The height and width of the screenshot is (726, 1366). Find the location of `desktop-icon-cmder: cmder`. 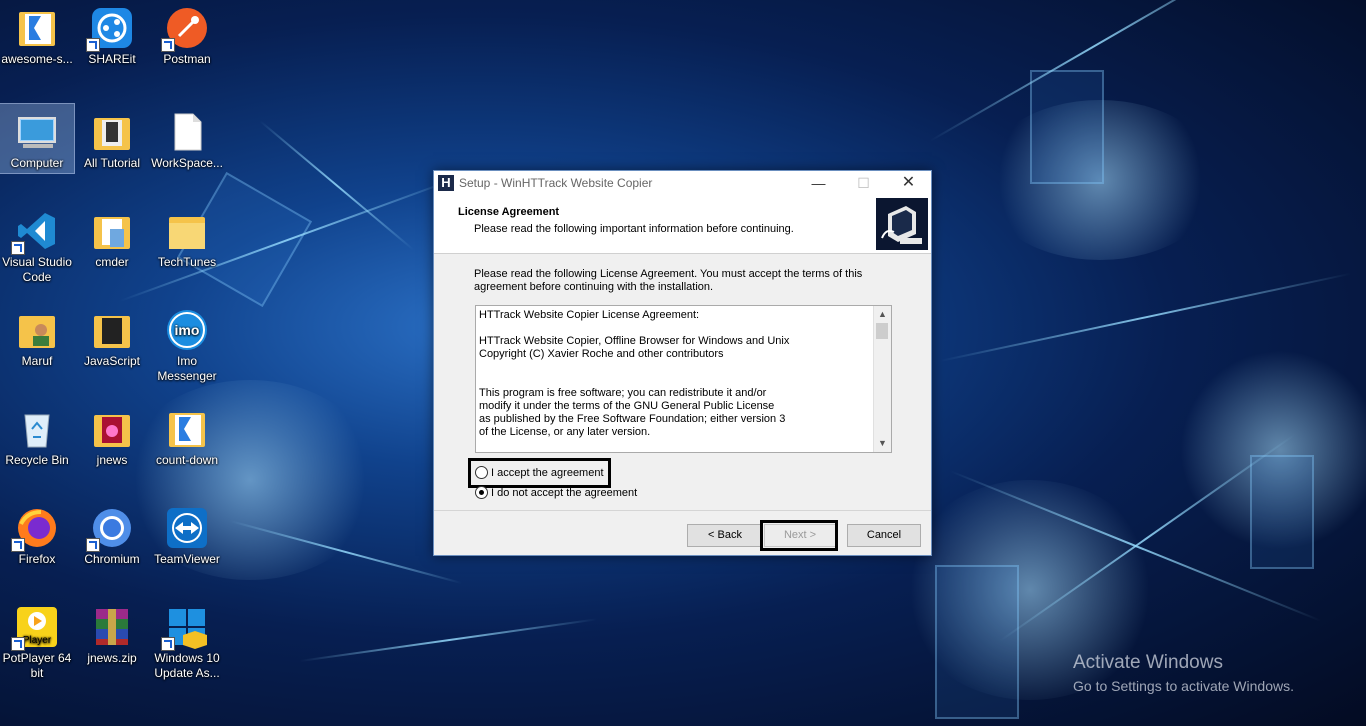

desktop-icon-cmder: cmder is located at coordinates (112, 236).